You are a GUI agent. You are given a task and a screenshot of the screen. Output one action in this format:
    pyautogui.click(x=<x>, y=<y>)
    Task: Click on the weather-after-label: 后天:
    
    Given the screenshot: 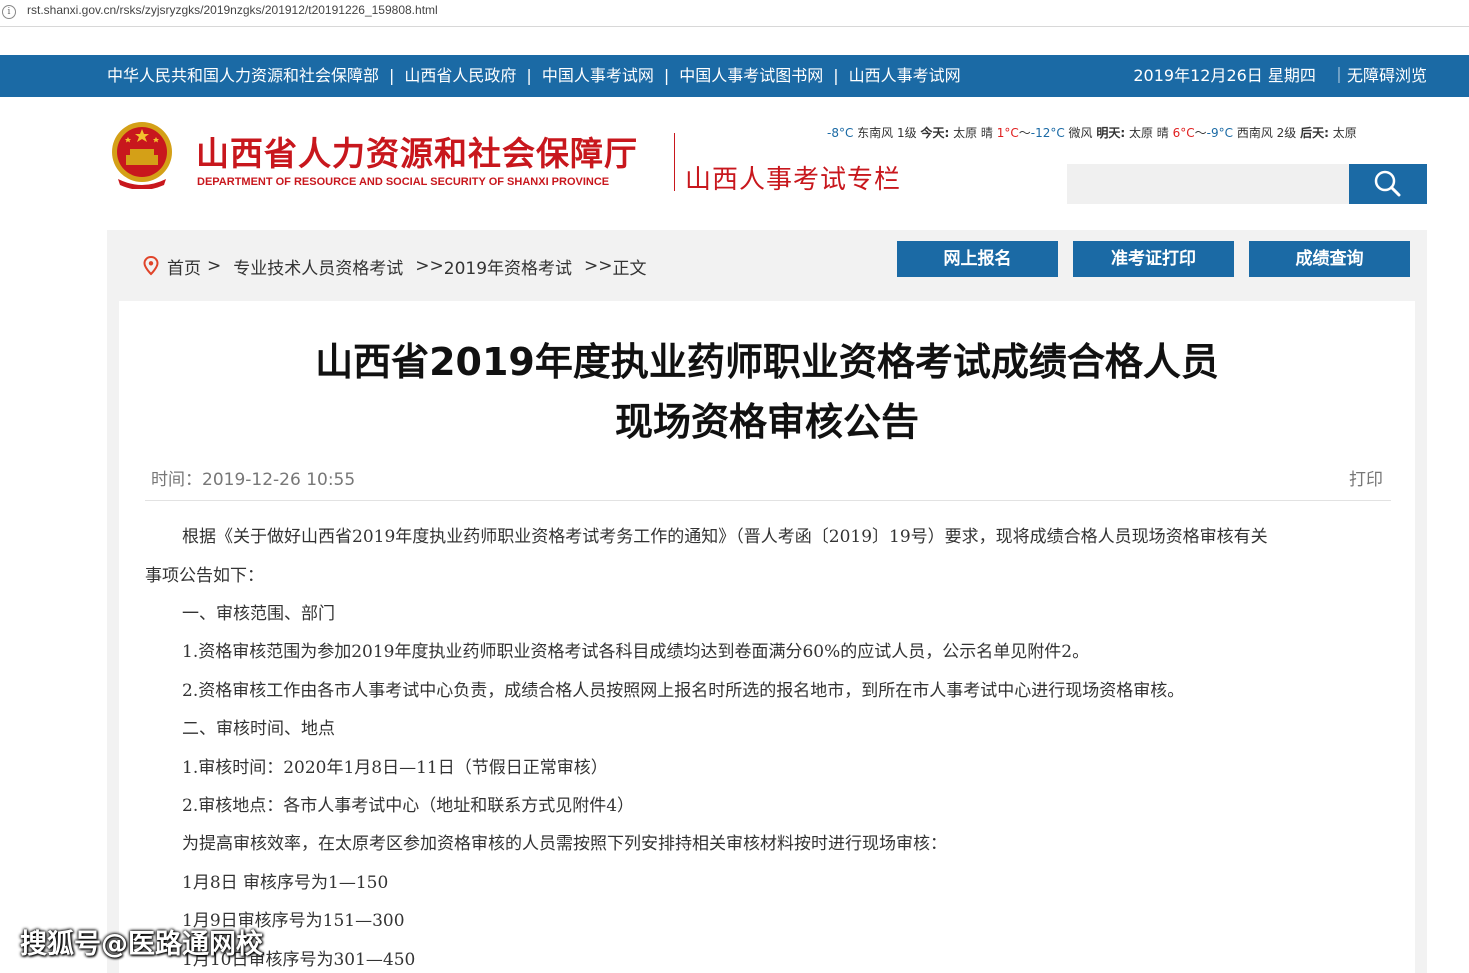 What is the action you would take?
    pyautogui.click(x=1314, y=133)
    